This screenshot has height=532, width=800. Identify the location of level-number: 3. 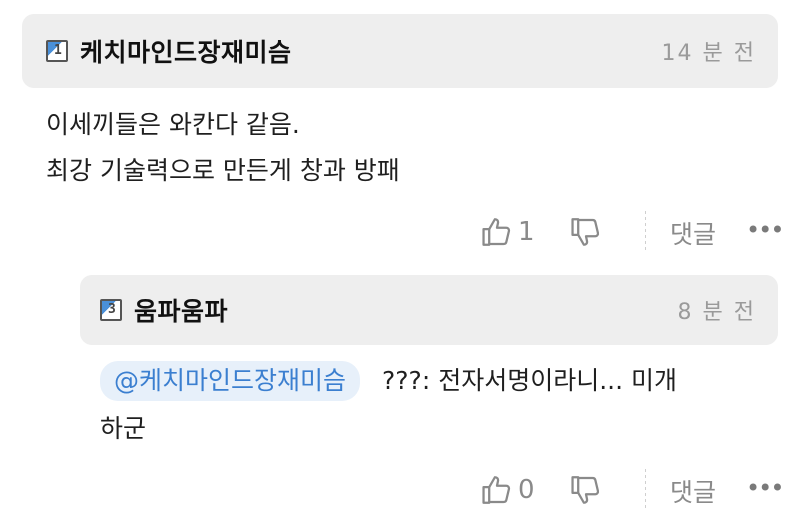
(112, 309).